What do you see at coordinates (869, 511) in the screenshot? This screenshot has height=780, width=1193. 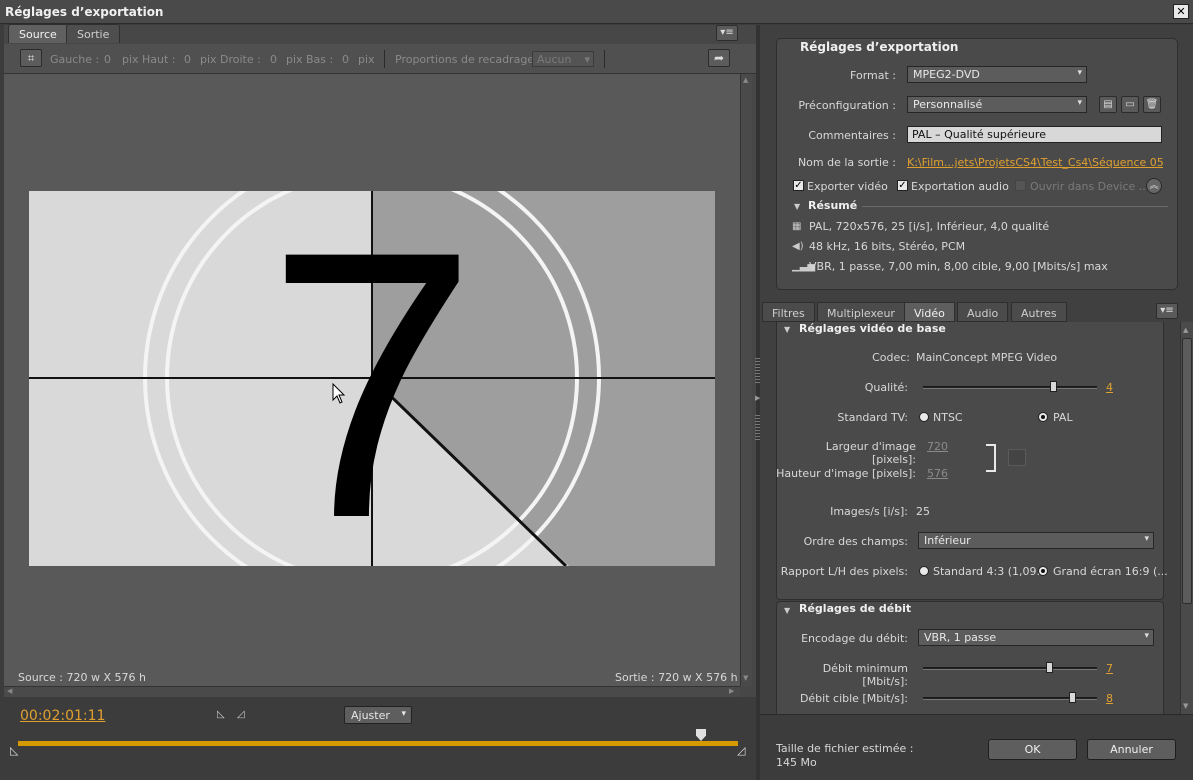 I see `fps-label: Images/s [i/s]:` at bounding box center [869, 511].